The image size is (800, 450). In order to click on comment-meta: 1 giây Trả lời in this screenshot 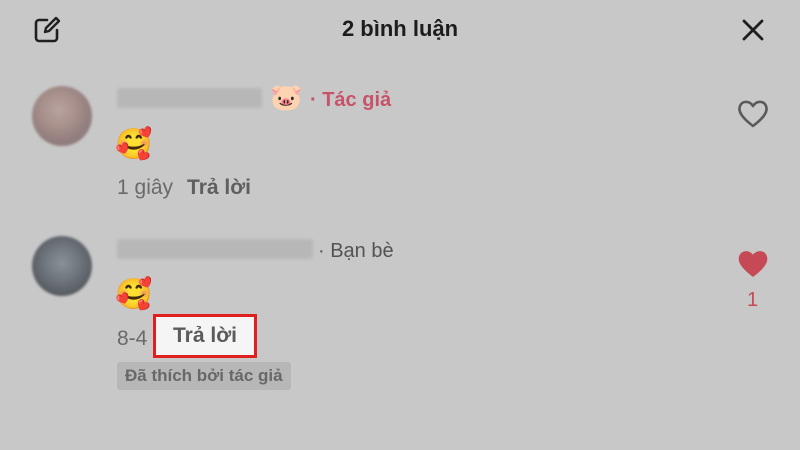, I will do `click(184, 188)`.